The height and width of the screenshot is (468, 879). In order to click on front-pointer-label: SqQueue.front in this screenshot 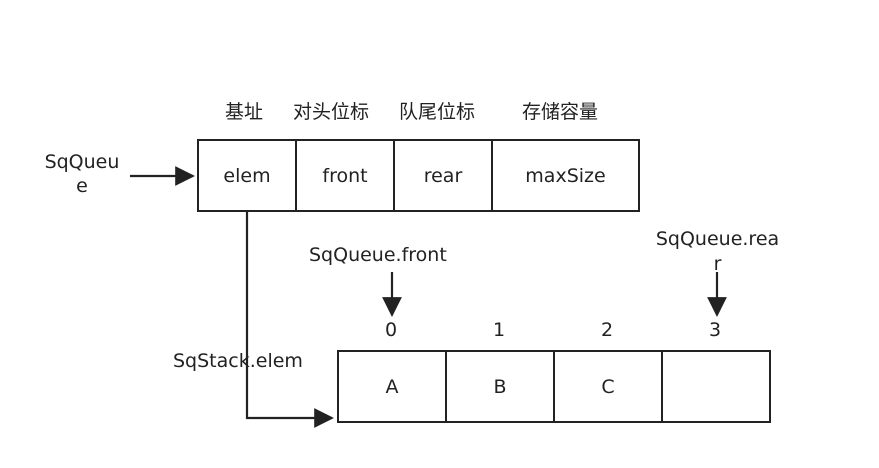, I will do `click(378, 255)`.